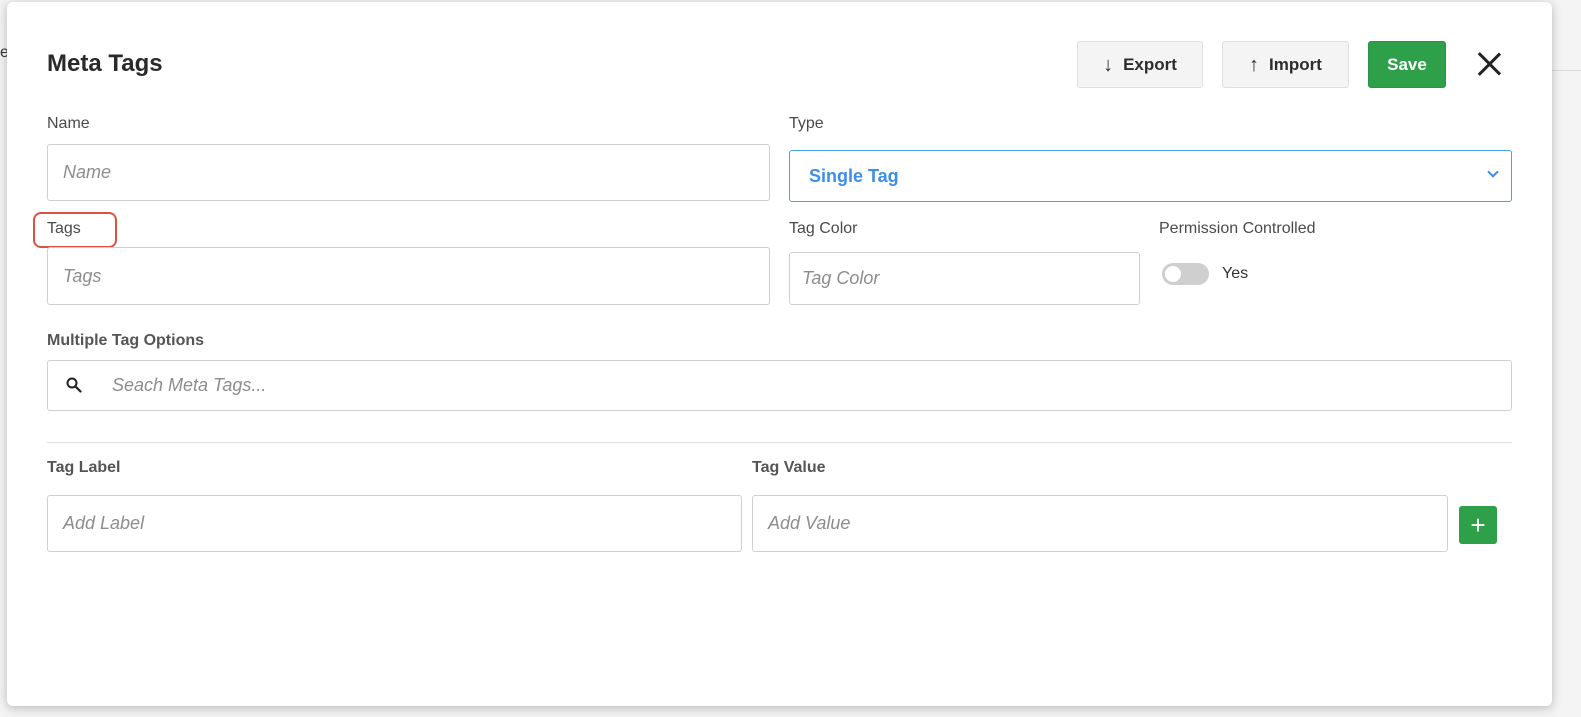 This screenshot has height=717, width=1581. Describe the element at coordinates (806, 123) in the screenshot. I see `type-label: Type` at that location.